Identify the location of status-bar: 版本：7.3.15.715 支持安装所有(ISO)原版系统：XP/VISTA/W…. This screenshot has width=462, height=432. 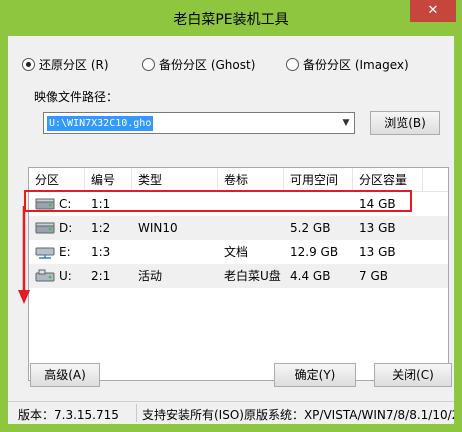
(231, 412).